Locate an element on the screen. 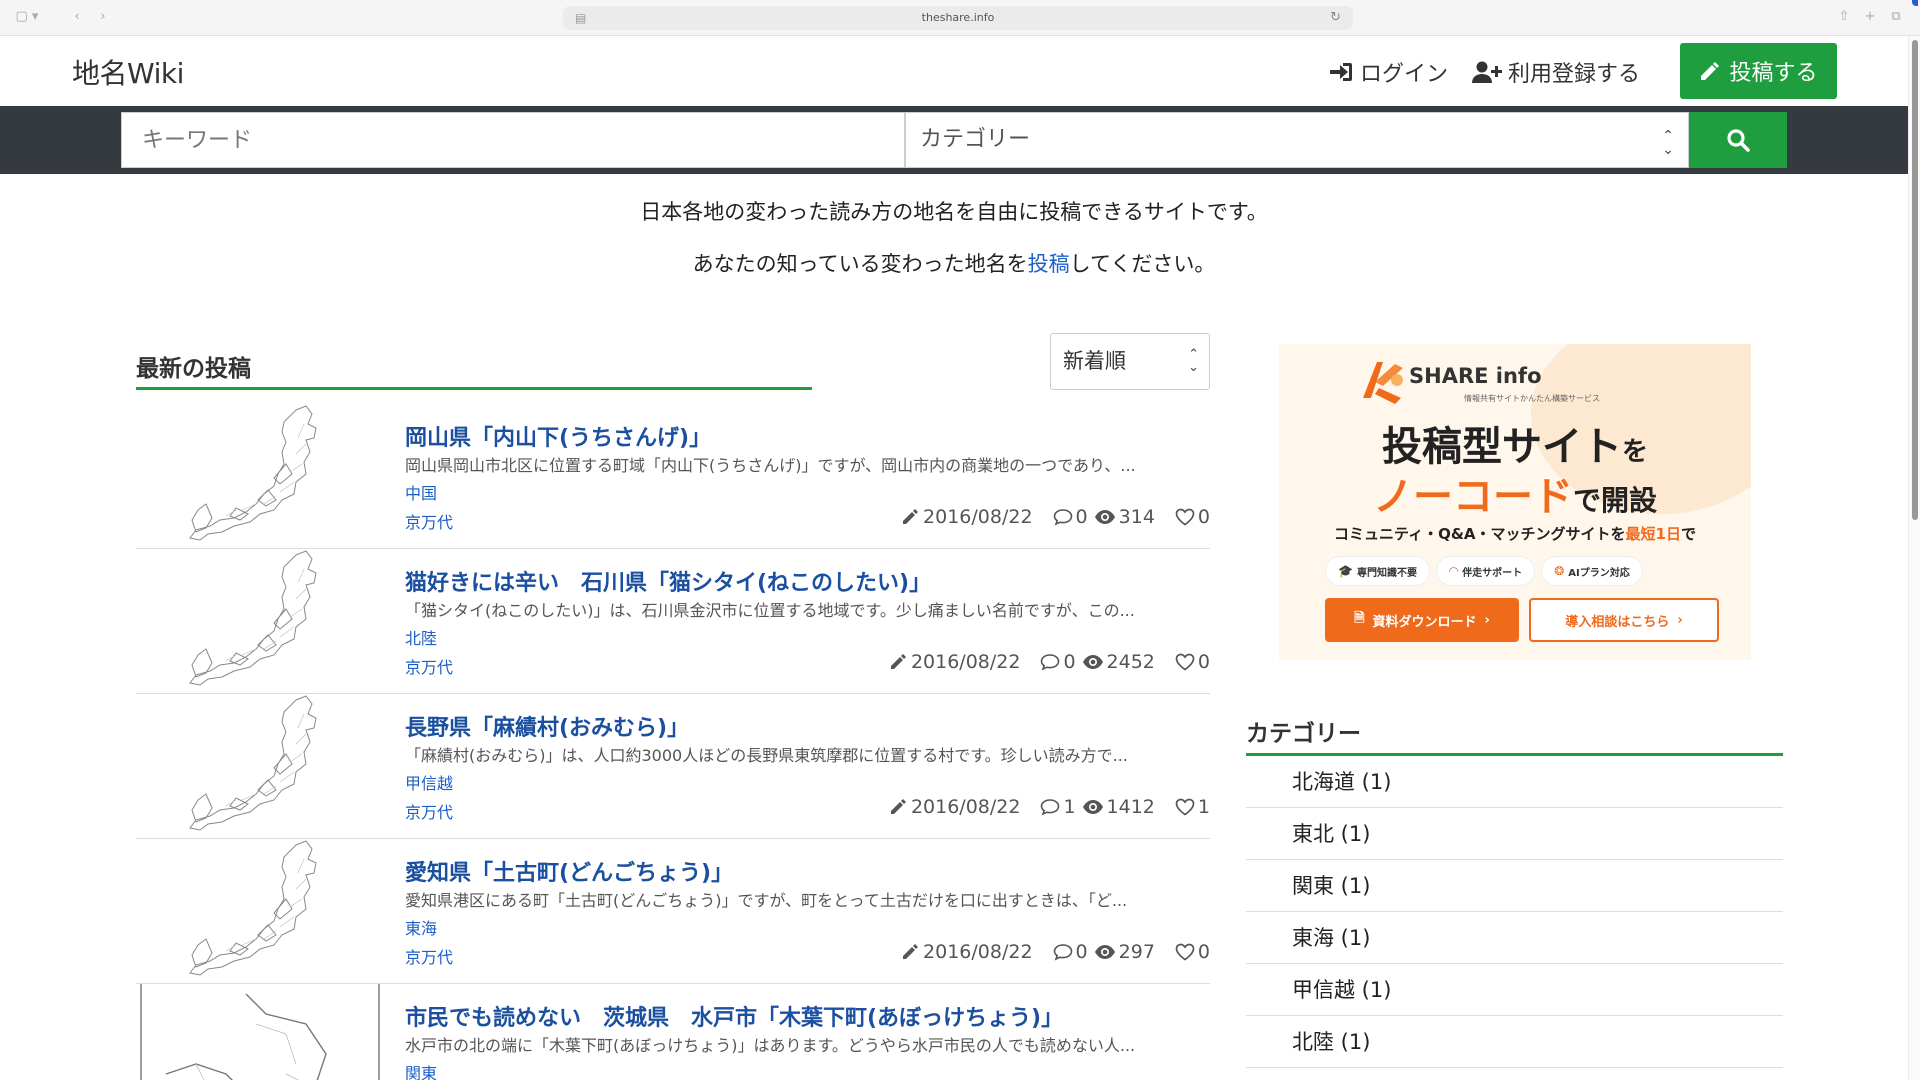 This screenshot has height=1080, width=1920. post-views: 1412 is located at coordinates (1118, 807).